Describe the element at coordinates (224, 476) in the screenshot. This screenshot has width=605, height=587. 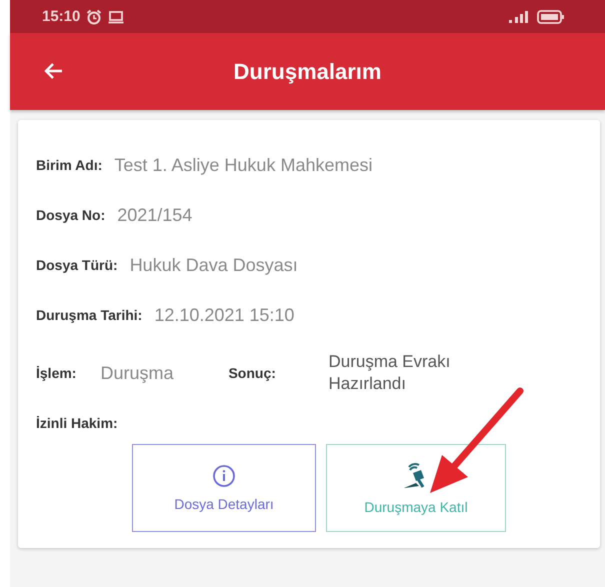
I see `info-icon` at that location.